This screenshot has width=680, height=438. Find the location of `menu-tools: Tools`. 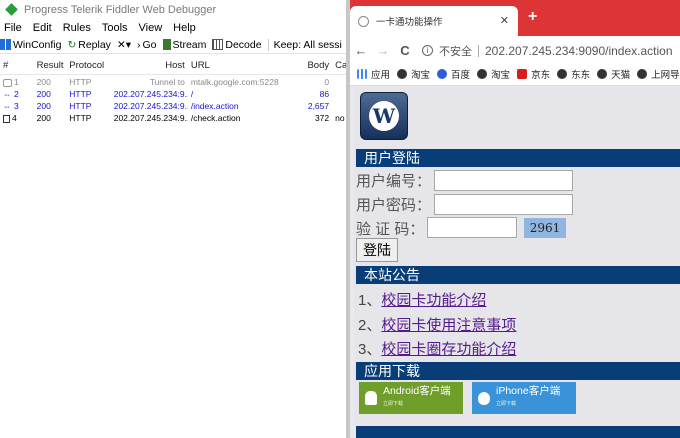

menu-tools: Tools is located at coordinates (115, 28).